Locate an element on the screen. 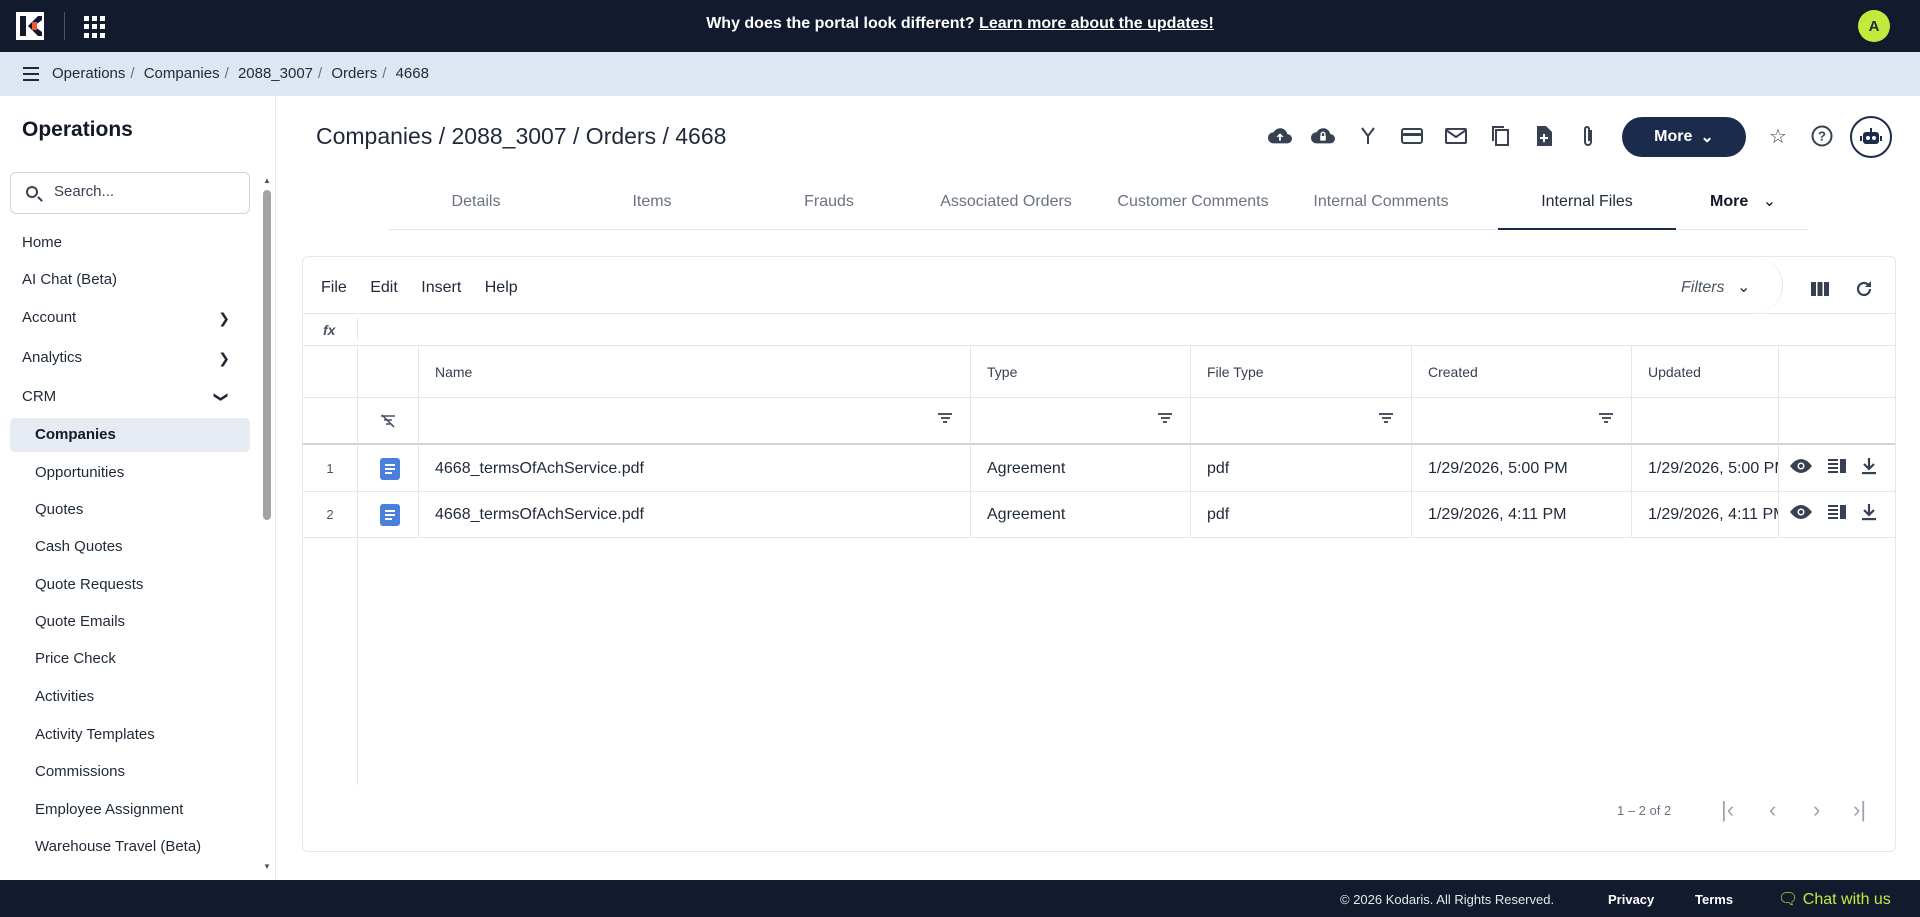 Image resolution: width=1920 pixels, height=917 pixels. sidebar-item-opportunities: Opportunities is located at coordinates (130, 473).